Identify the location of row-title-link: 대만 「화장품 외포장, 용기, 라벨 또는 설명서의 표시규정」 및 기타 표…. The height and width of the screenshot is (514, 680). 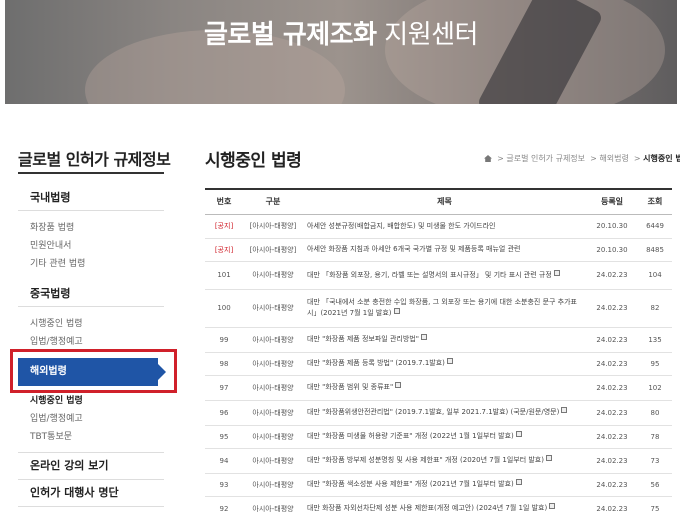
(444, 275).